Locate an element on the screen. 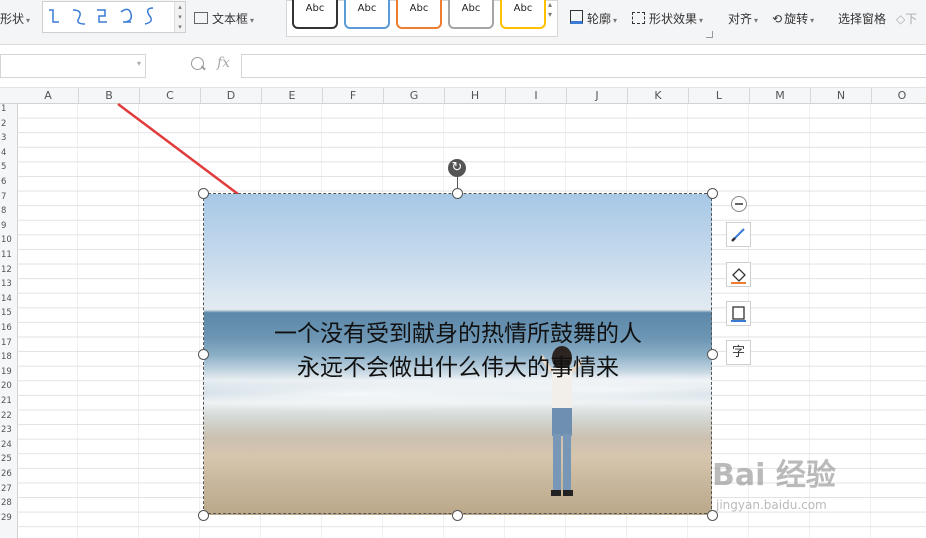  textbox-label: 文本框 is located at coordinates (230, 19).